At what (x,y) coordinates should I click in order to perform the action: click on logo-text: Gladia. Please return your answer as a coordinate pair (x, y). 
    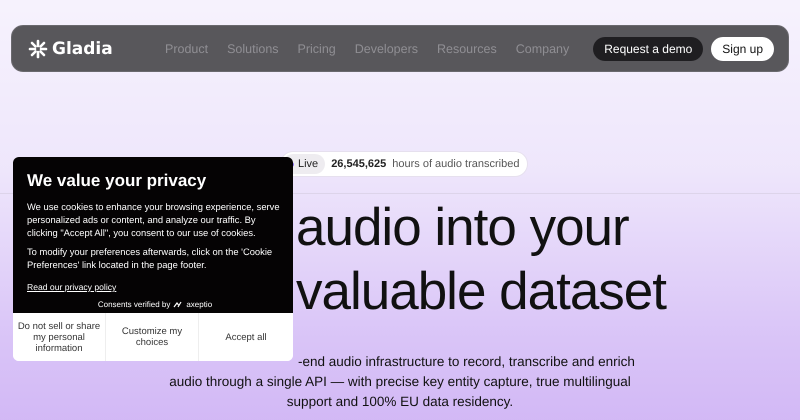
    Looking at the image, I should click on (82, 48).